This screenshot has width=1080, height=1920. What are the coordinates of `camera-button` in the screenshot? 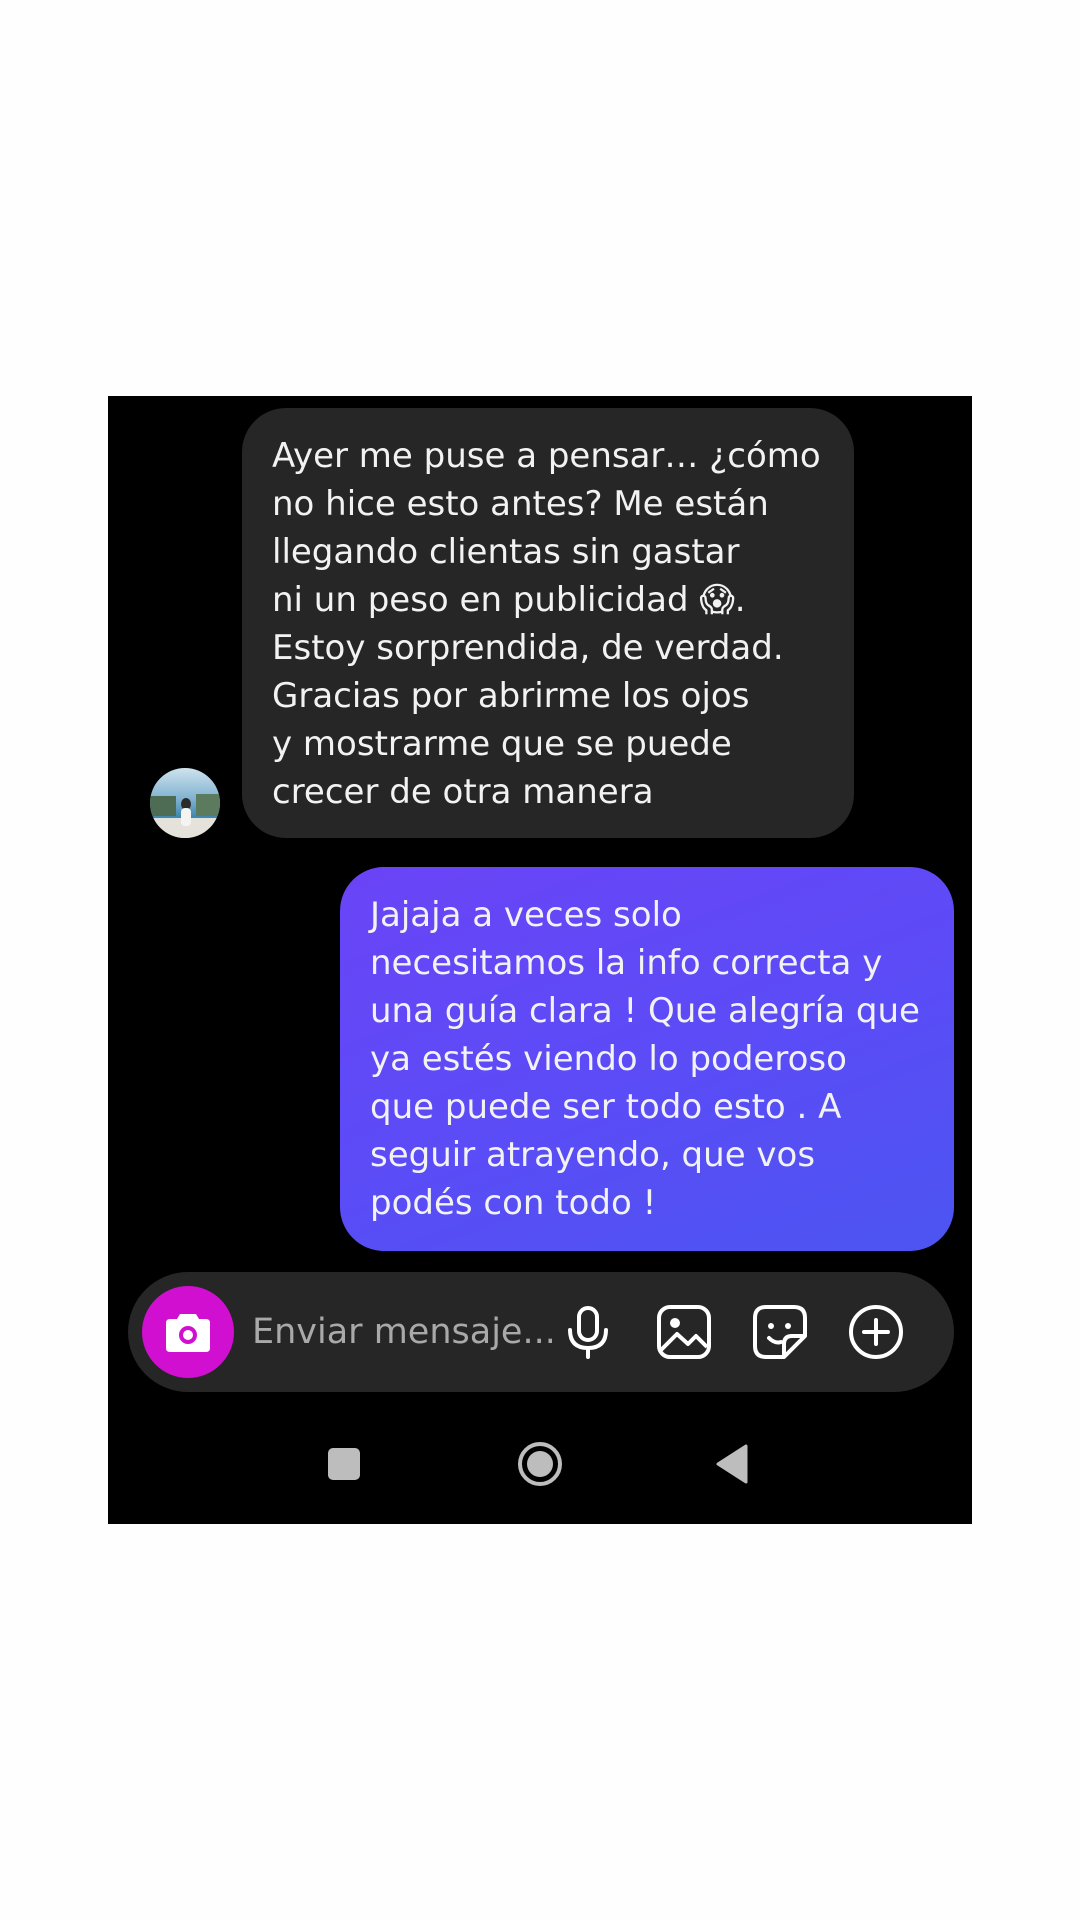 It's located at (188, 1332).